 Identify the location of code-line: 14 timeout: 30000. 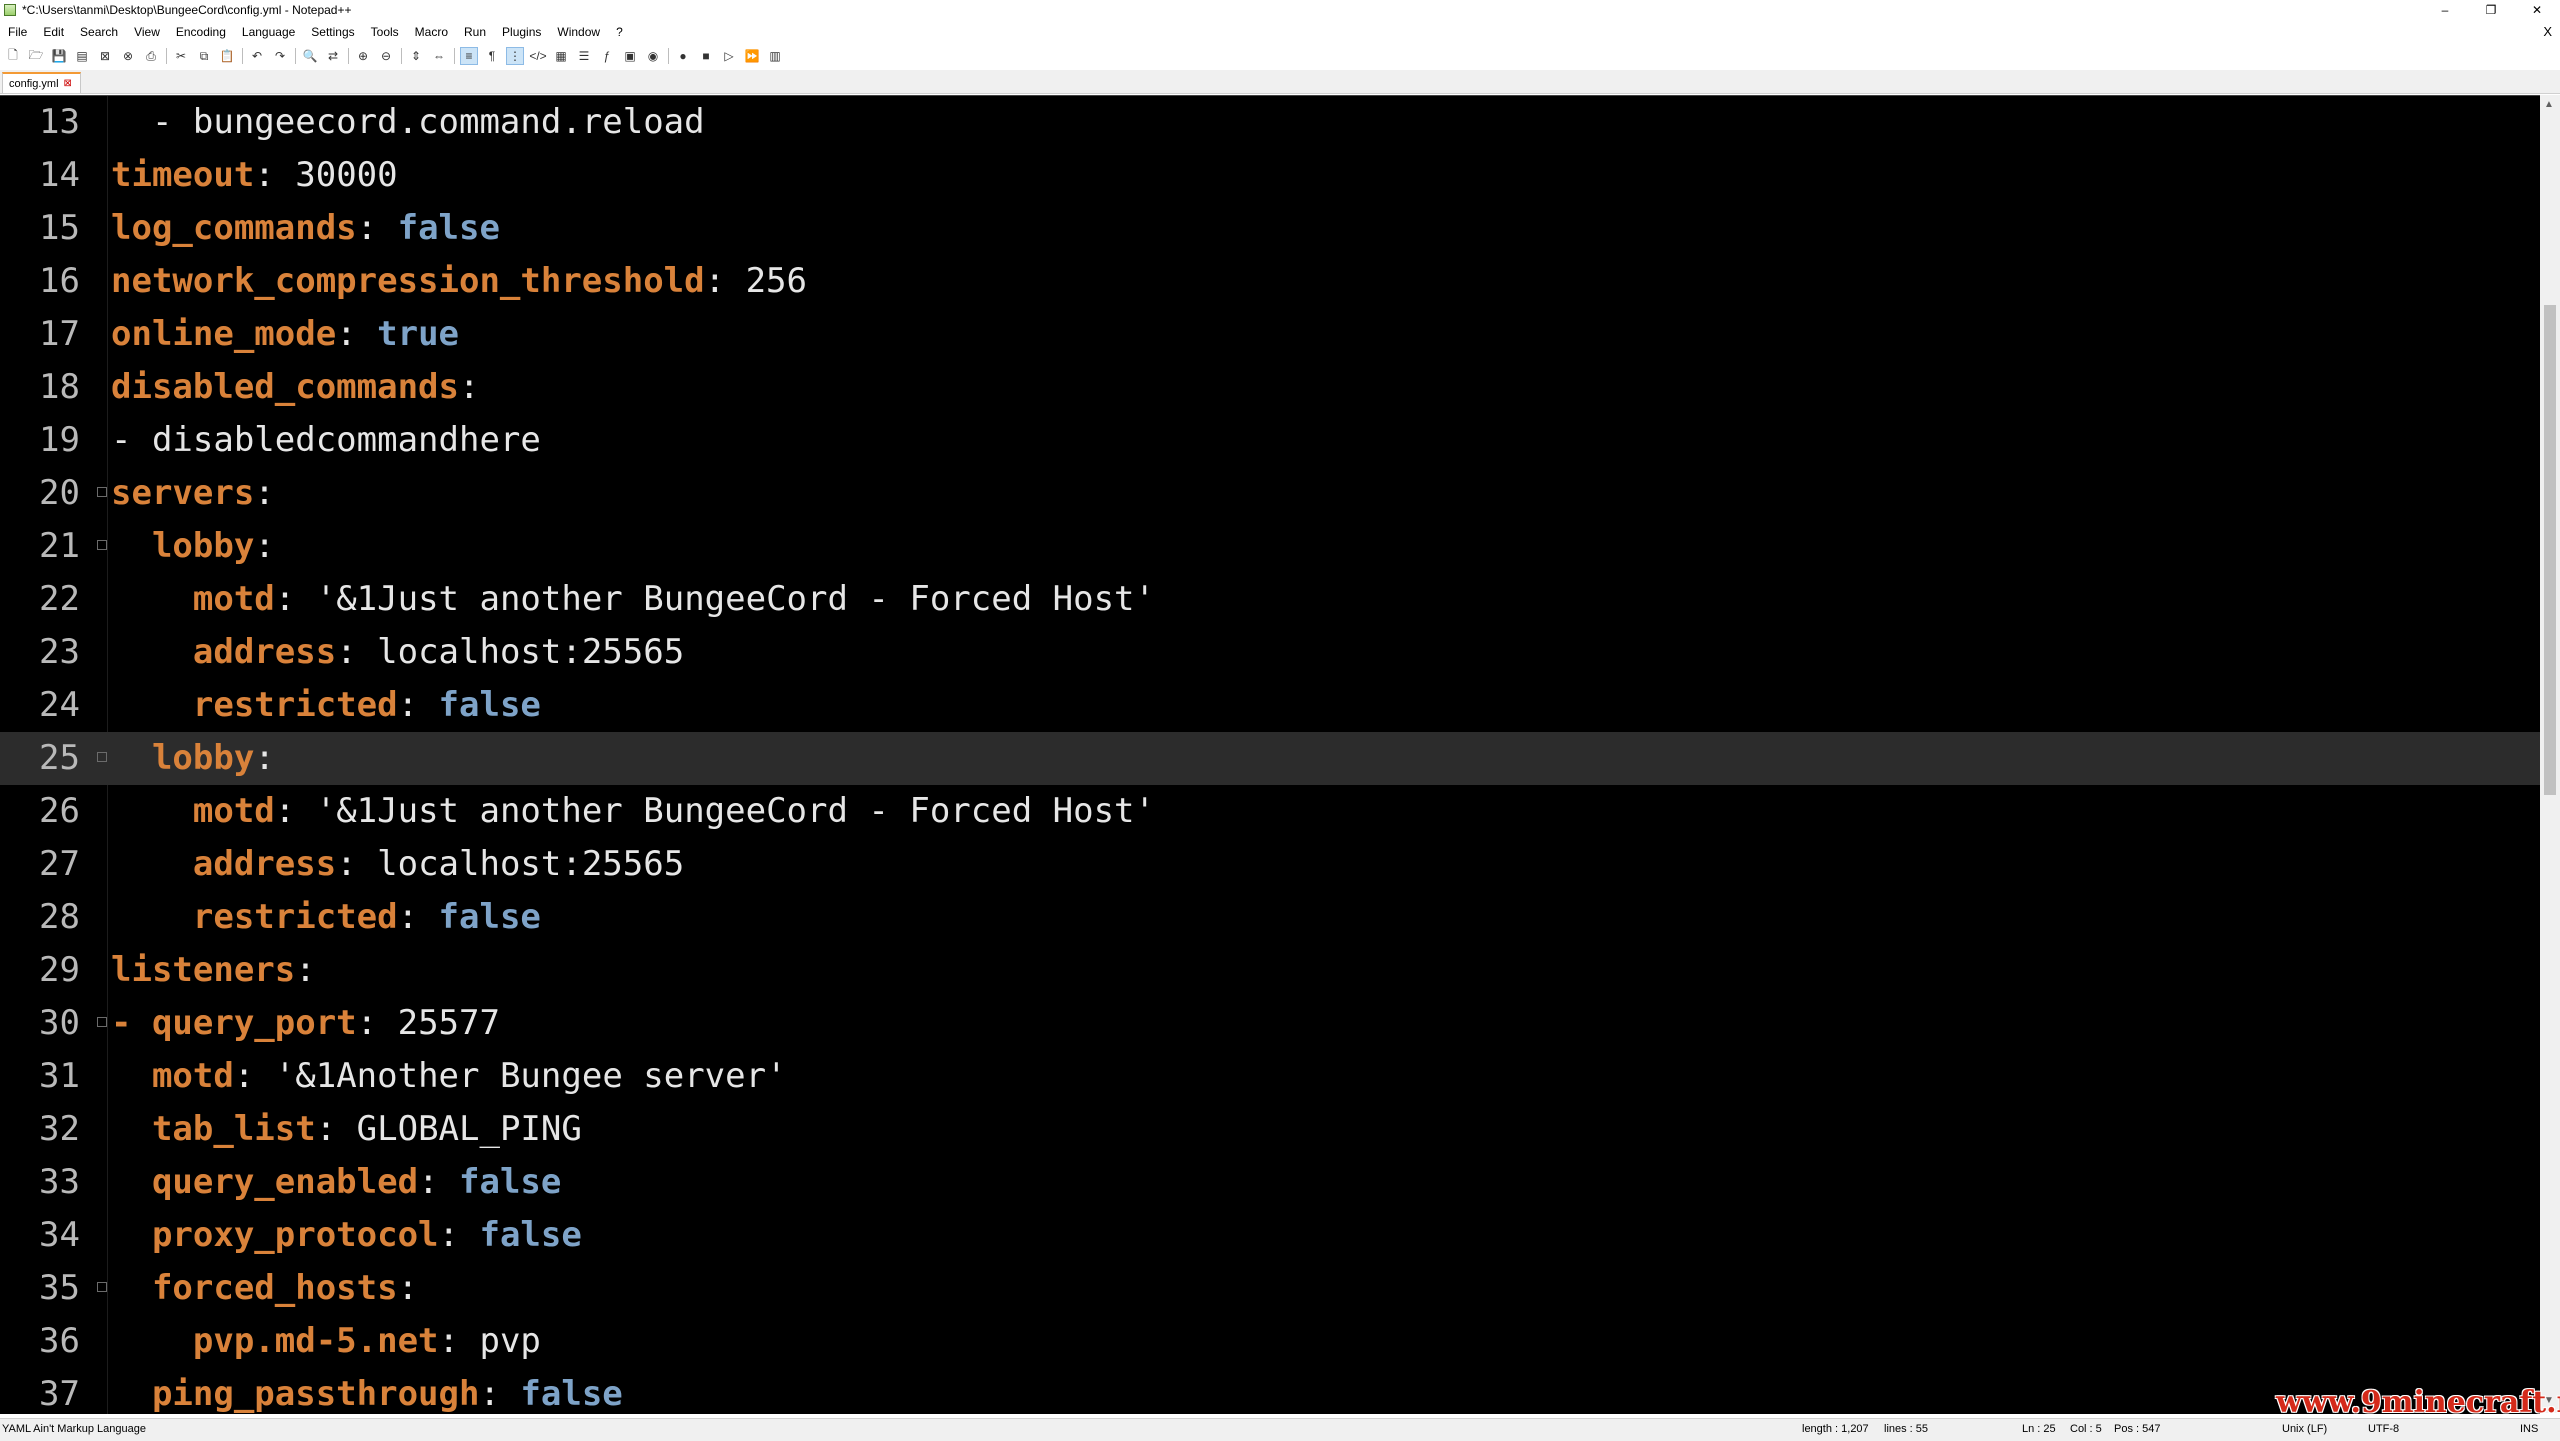
(1270, 175).